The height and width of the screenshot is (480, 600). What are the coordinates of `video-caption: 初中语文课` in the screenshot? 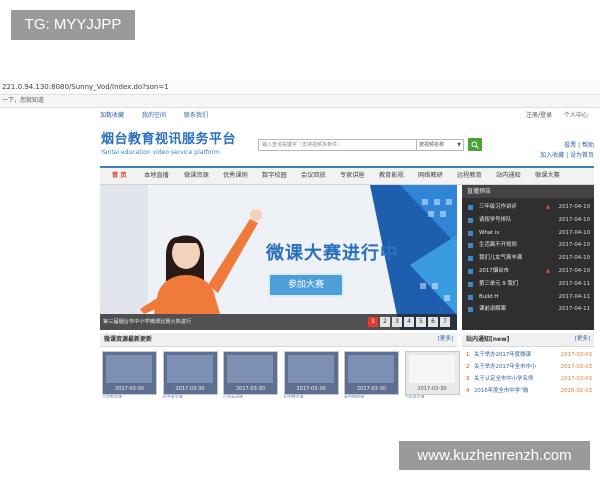 It's located at (189, 396).